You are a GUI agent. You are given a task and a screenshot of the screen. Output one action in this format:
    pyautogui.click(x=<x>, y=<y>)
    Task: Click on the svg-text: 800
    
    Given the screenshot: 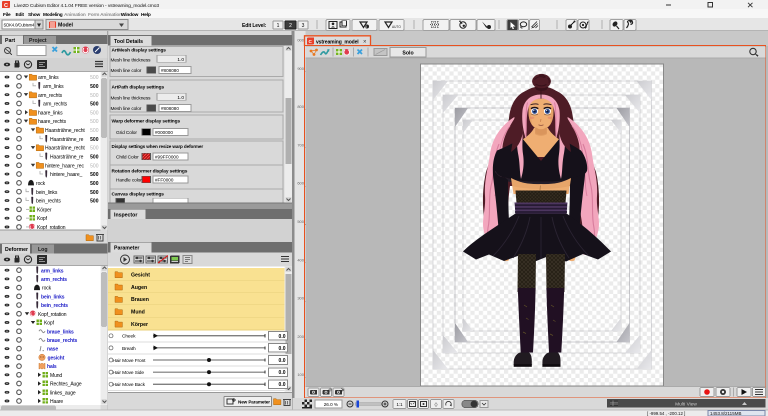 What is the action you would take?
    pyautogui.click(x=300, y=106)
    